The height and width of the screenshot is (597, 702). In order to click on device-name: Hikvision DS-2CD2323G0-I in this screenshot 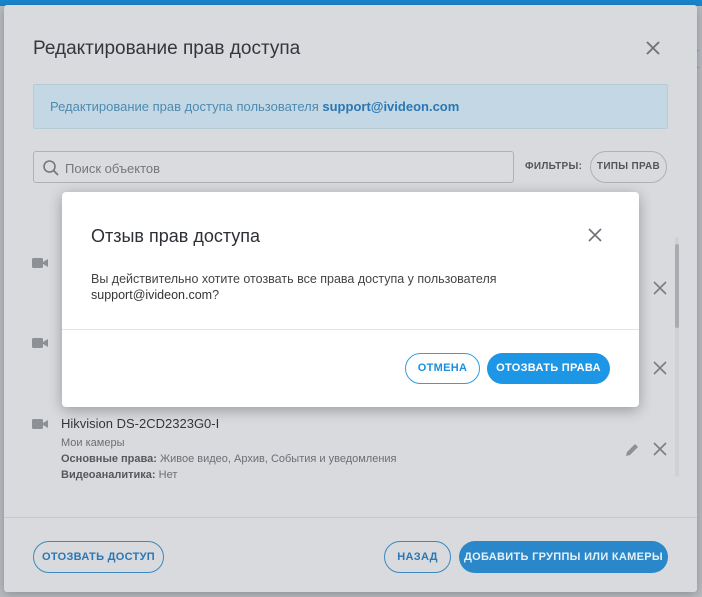, I will do `click(140, 423)`.